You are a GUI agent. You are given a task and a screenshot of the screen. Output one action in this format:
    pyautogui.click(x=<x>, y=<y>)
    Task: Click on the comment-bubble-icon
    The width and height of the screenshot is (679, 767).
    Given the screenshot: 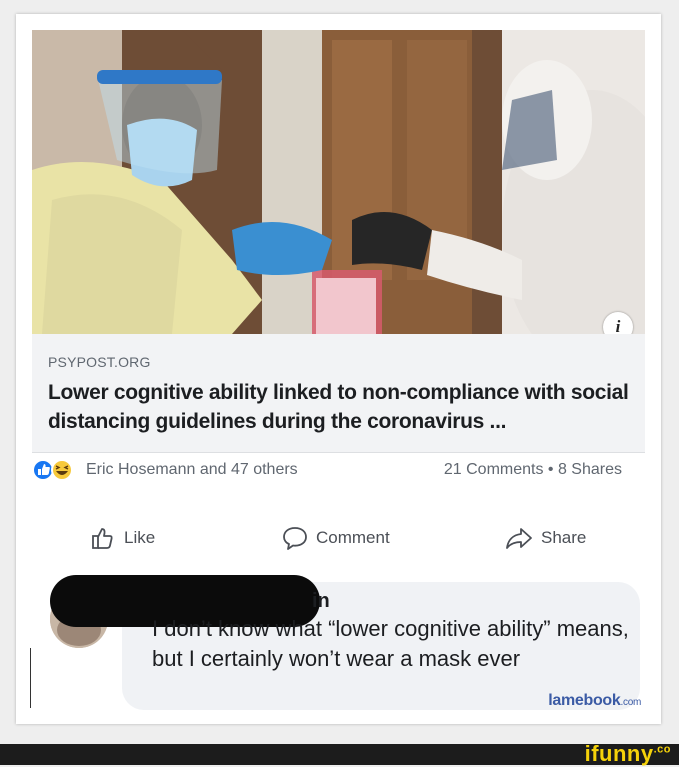 What is the action you would take?
    pyautogui.click(x=295, y=538)
    